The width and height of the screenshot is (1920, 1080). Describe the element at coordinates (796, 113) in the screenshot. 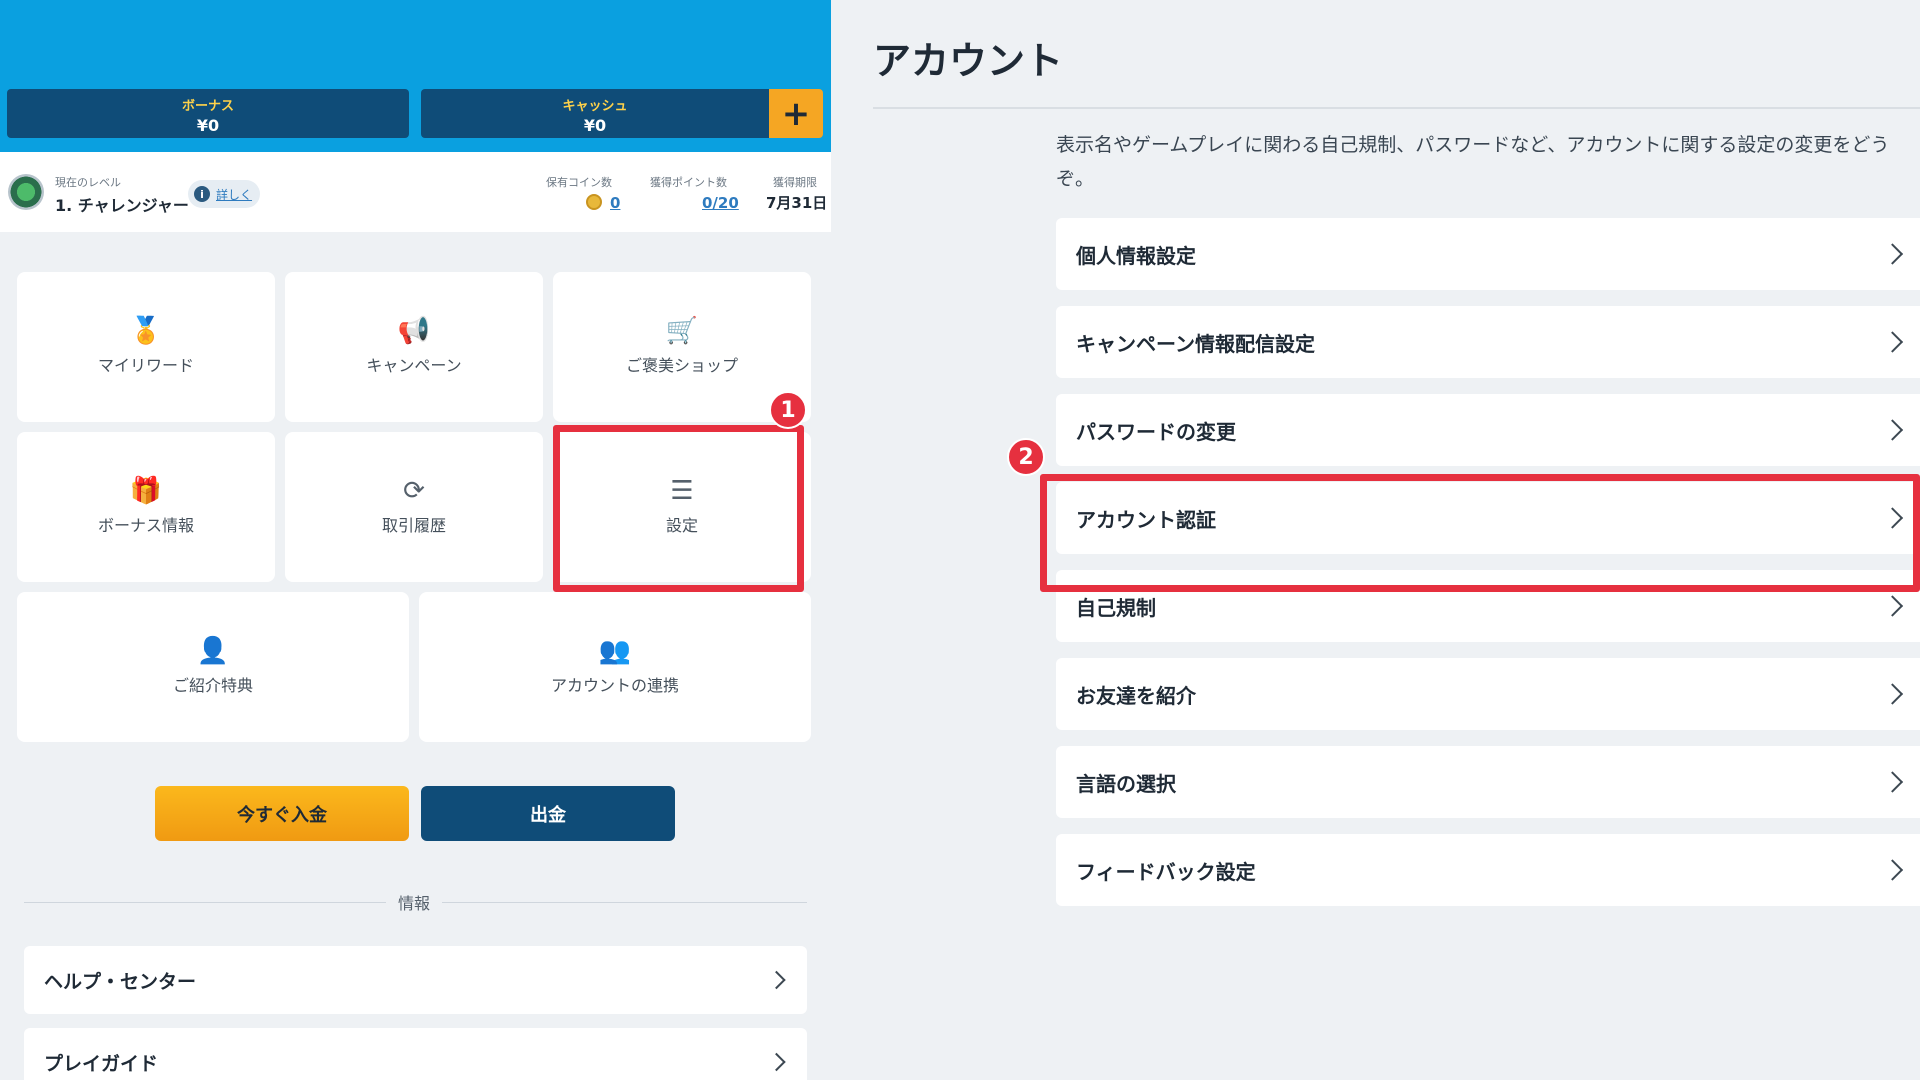

I see `add-funds-button: +` at that location.